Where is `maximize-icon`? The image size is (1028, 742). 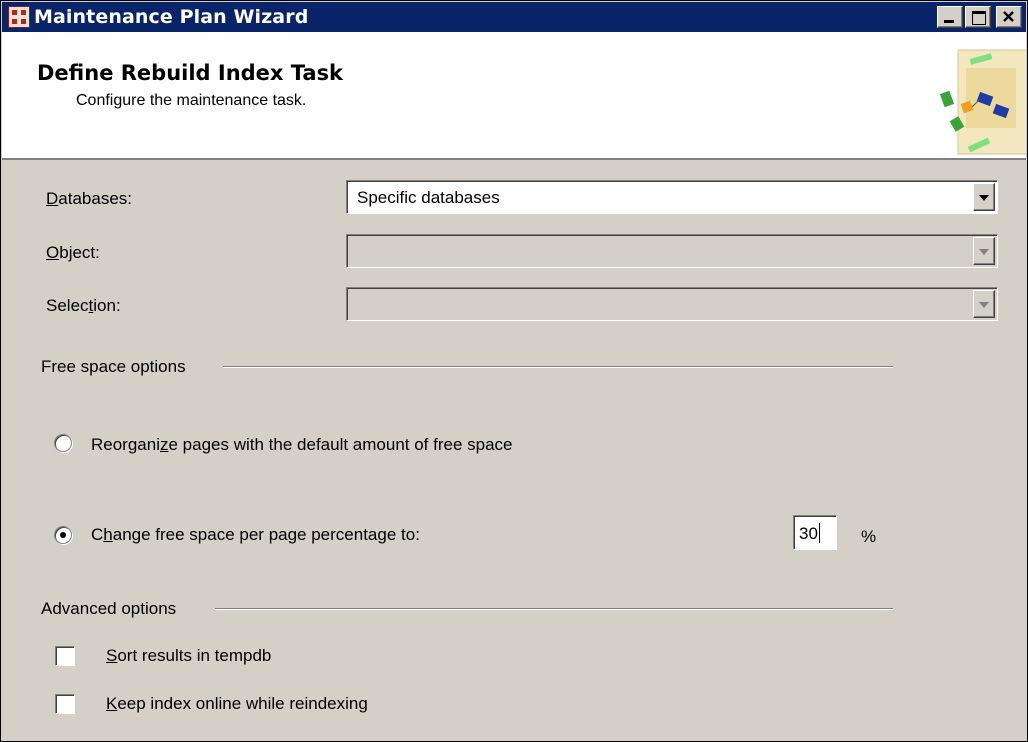 maximize-icon is located at coordinates (979, 18).